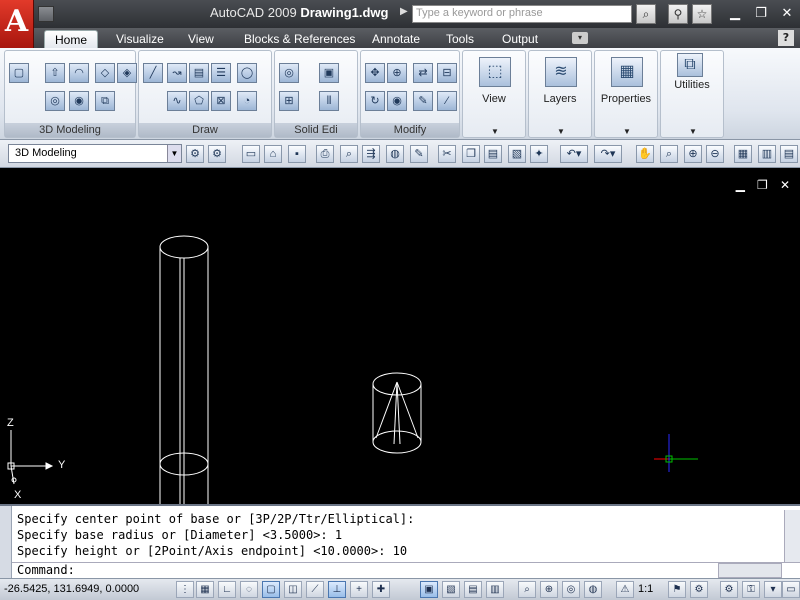 This screenshot has height=600, width=800. Describe the element at coordinates (289, 101) in the screenshot. I see `slice-icon: ⊞` at that location.